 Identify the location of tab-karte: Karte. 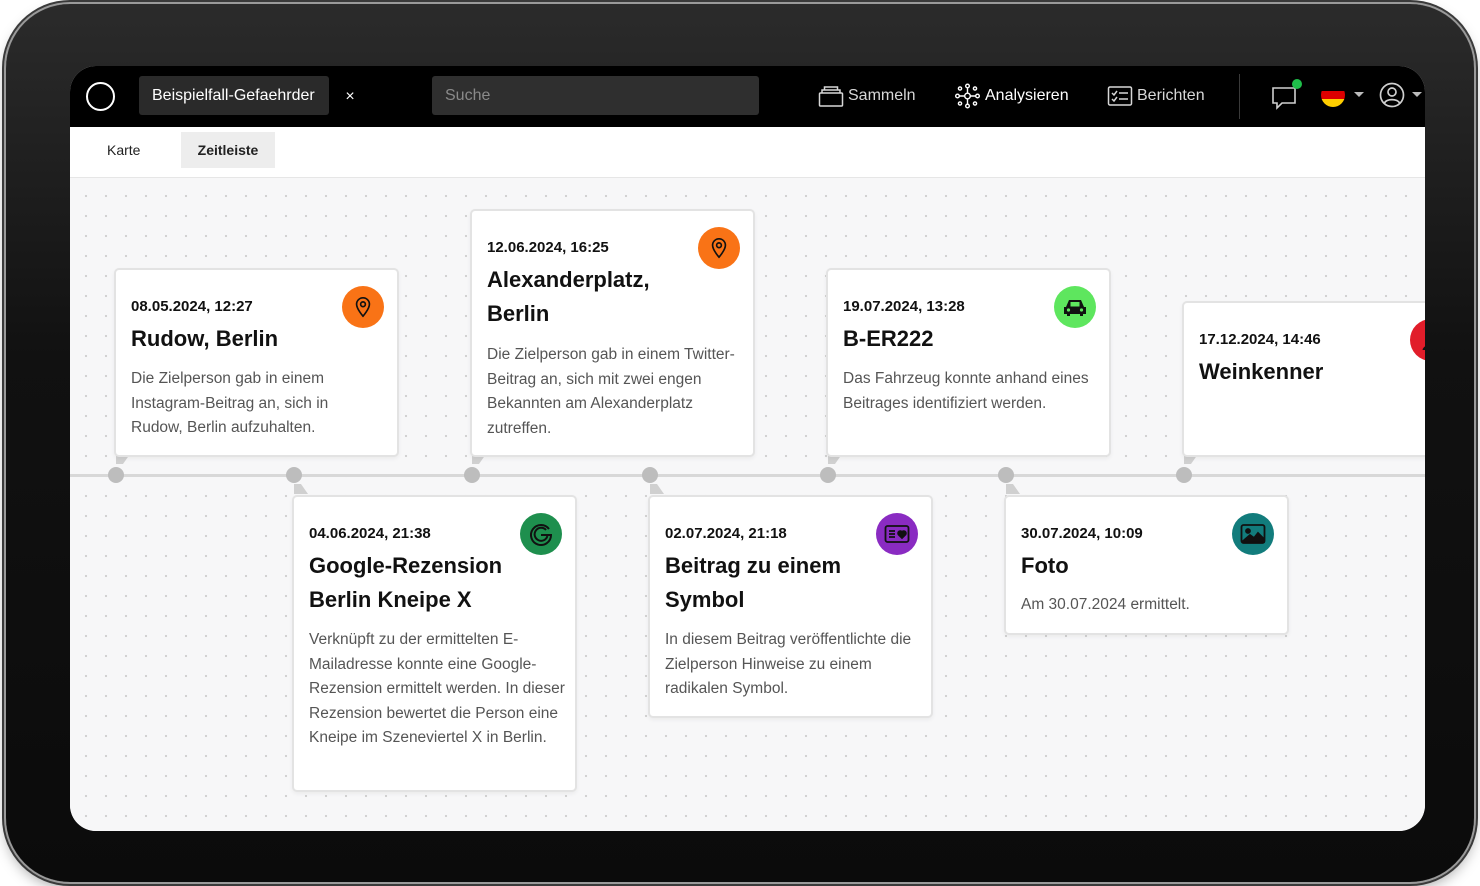
(123, 150).